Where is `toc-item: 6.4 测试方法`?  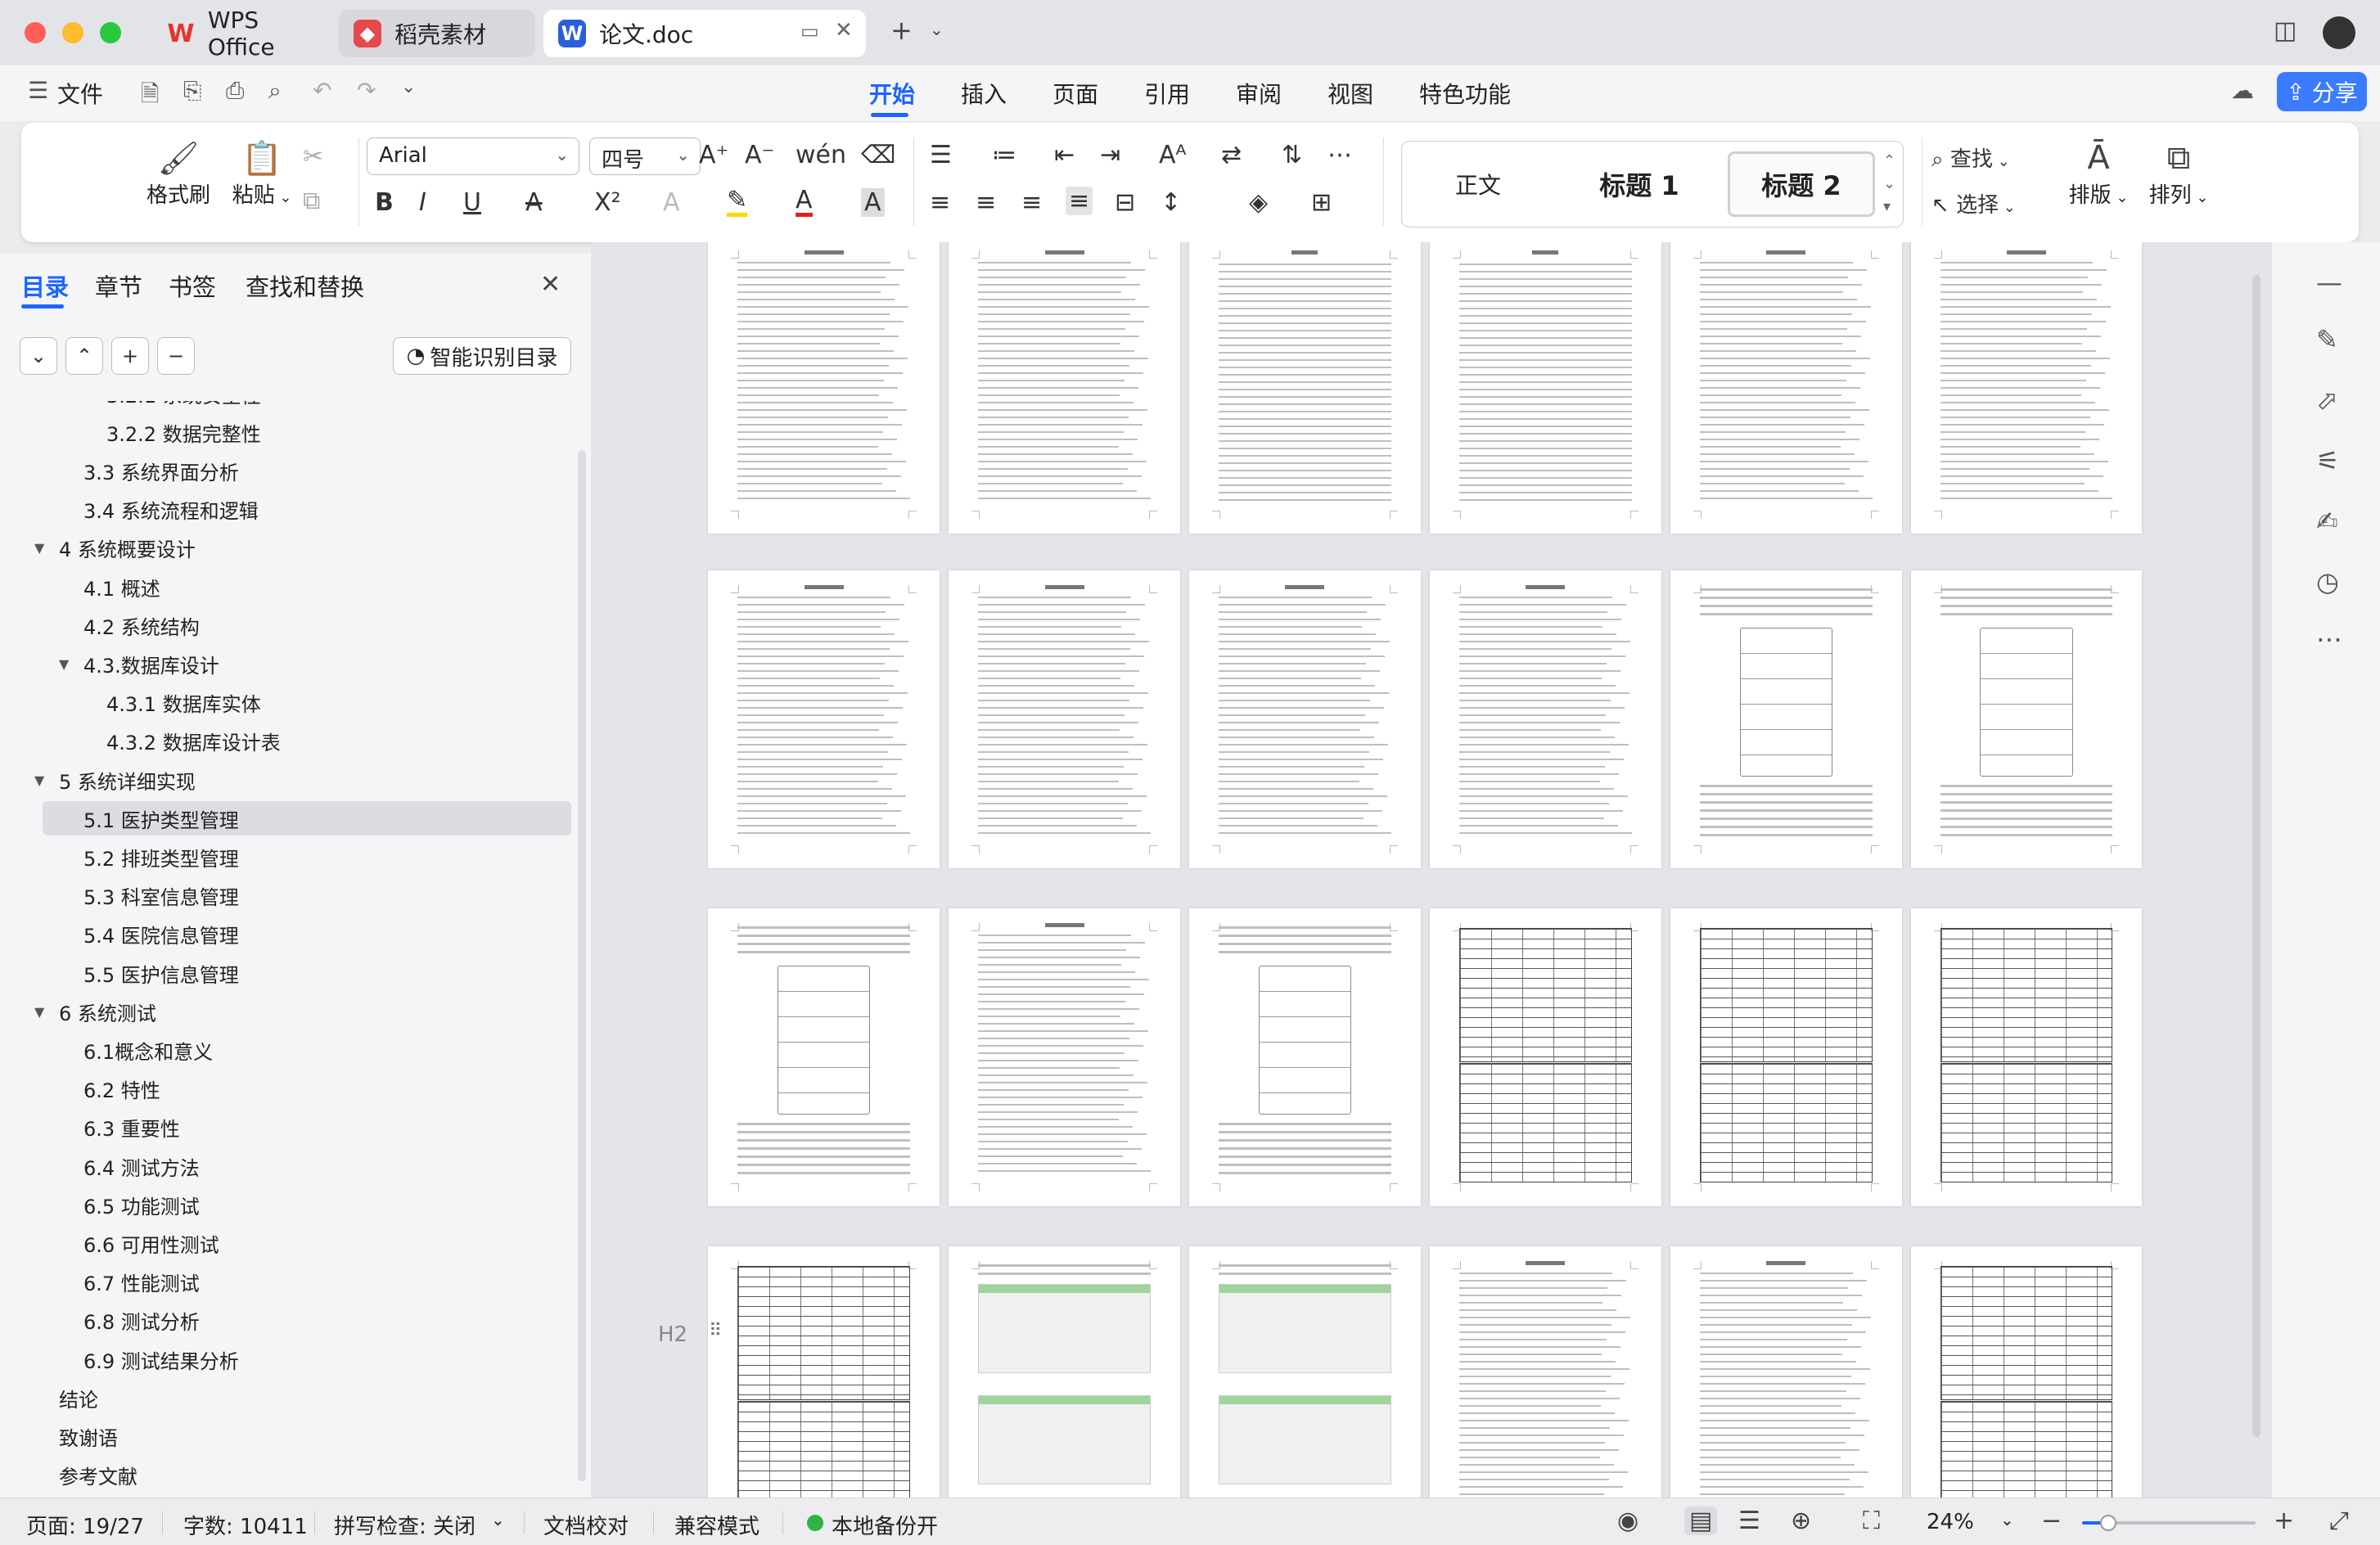 toc-item: 6.4 测试方法 is located at coordinates (285, 1166).